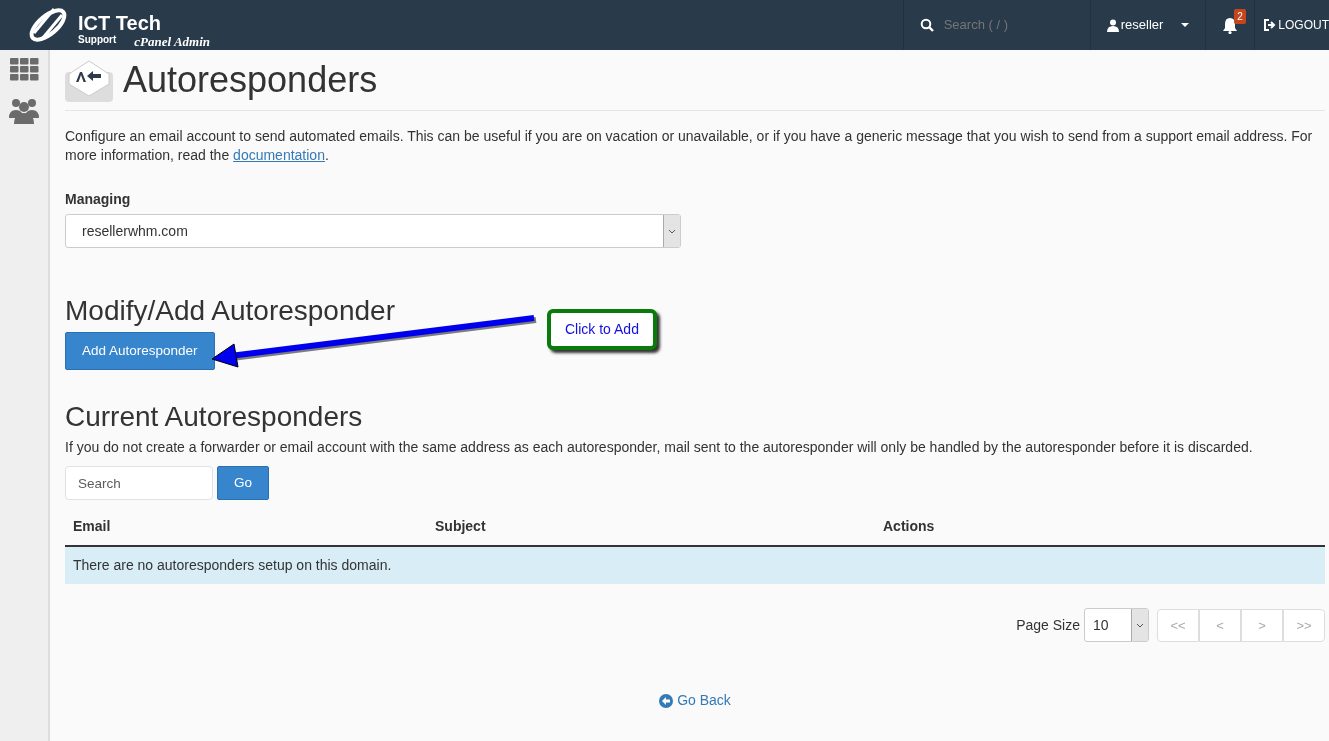 The image size is (1329, 741). I want to click on add-autoresponder-button: Add Autoresponder, so click(140, 350).